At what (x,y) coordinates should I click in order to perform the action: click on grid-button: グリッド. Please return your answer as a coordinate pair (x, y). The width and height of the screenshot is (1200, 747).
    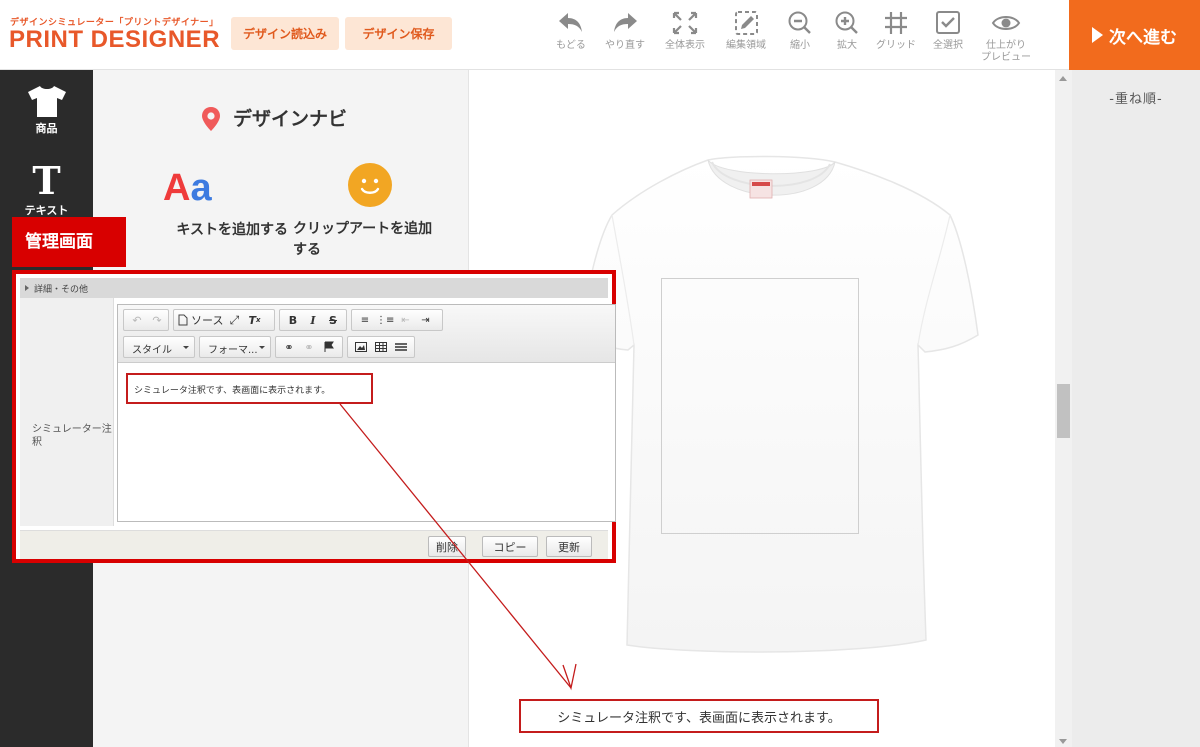
    Looking at the image, I should click on (896, 31).